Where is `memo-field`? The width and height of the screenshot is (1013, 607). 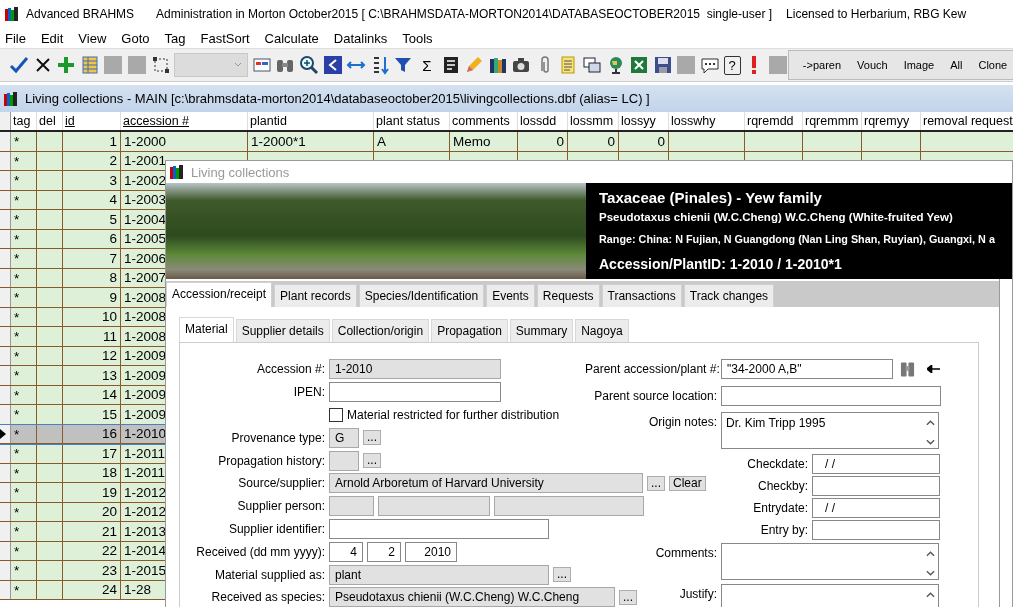 memo-field is located at coordinates (830, 561).